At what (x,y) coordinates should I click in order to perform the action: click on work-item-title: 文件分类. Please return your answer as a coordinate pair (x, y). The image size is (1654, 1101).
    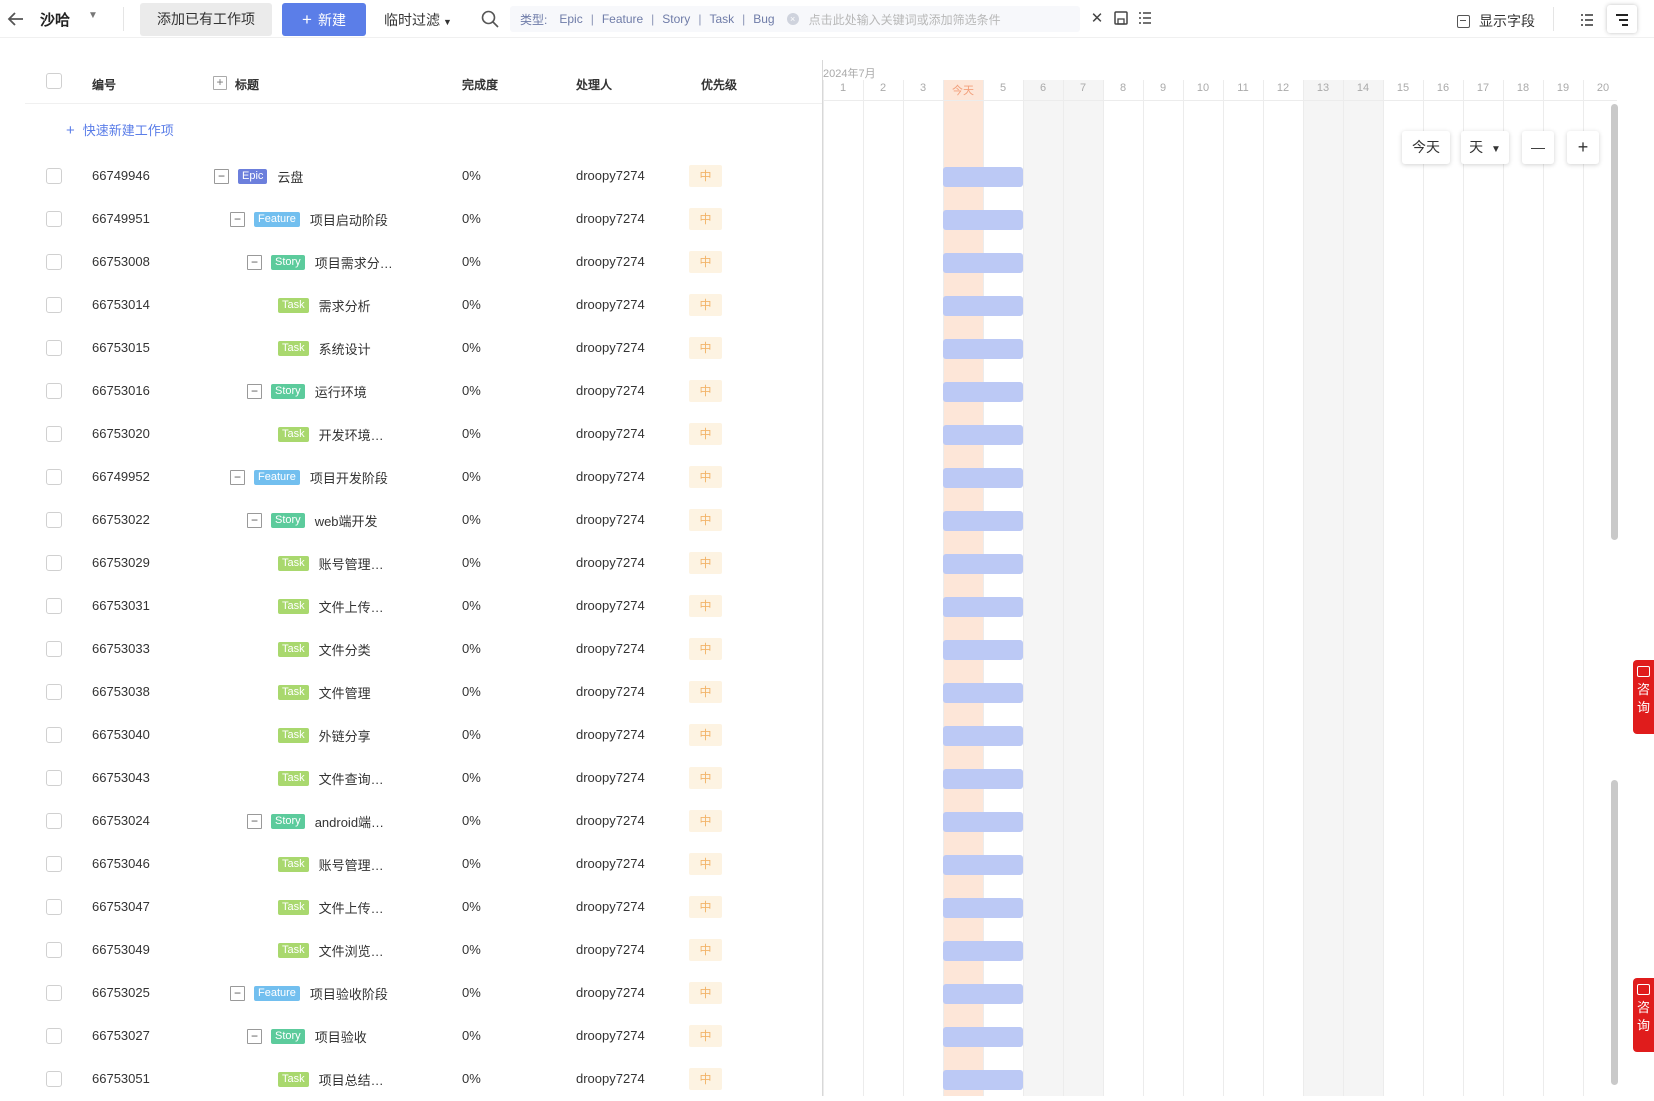
    Looking at the image, I should click on (345, 649).